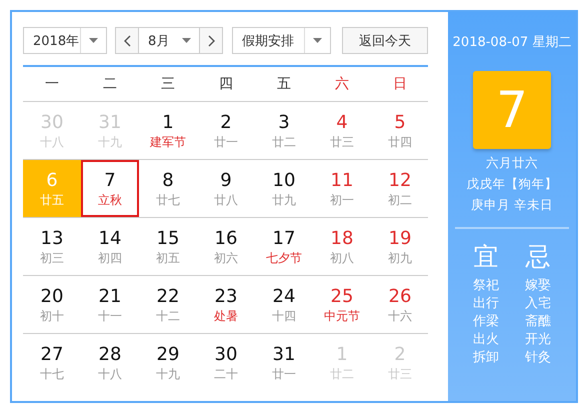  What do you see at coordinates (486, 257) in the screenshot?
I see `suitable-title: 宜` at bounding box center [486, 257].